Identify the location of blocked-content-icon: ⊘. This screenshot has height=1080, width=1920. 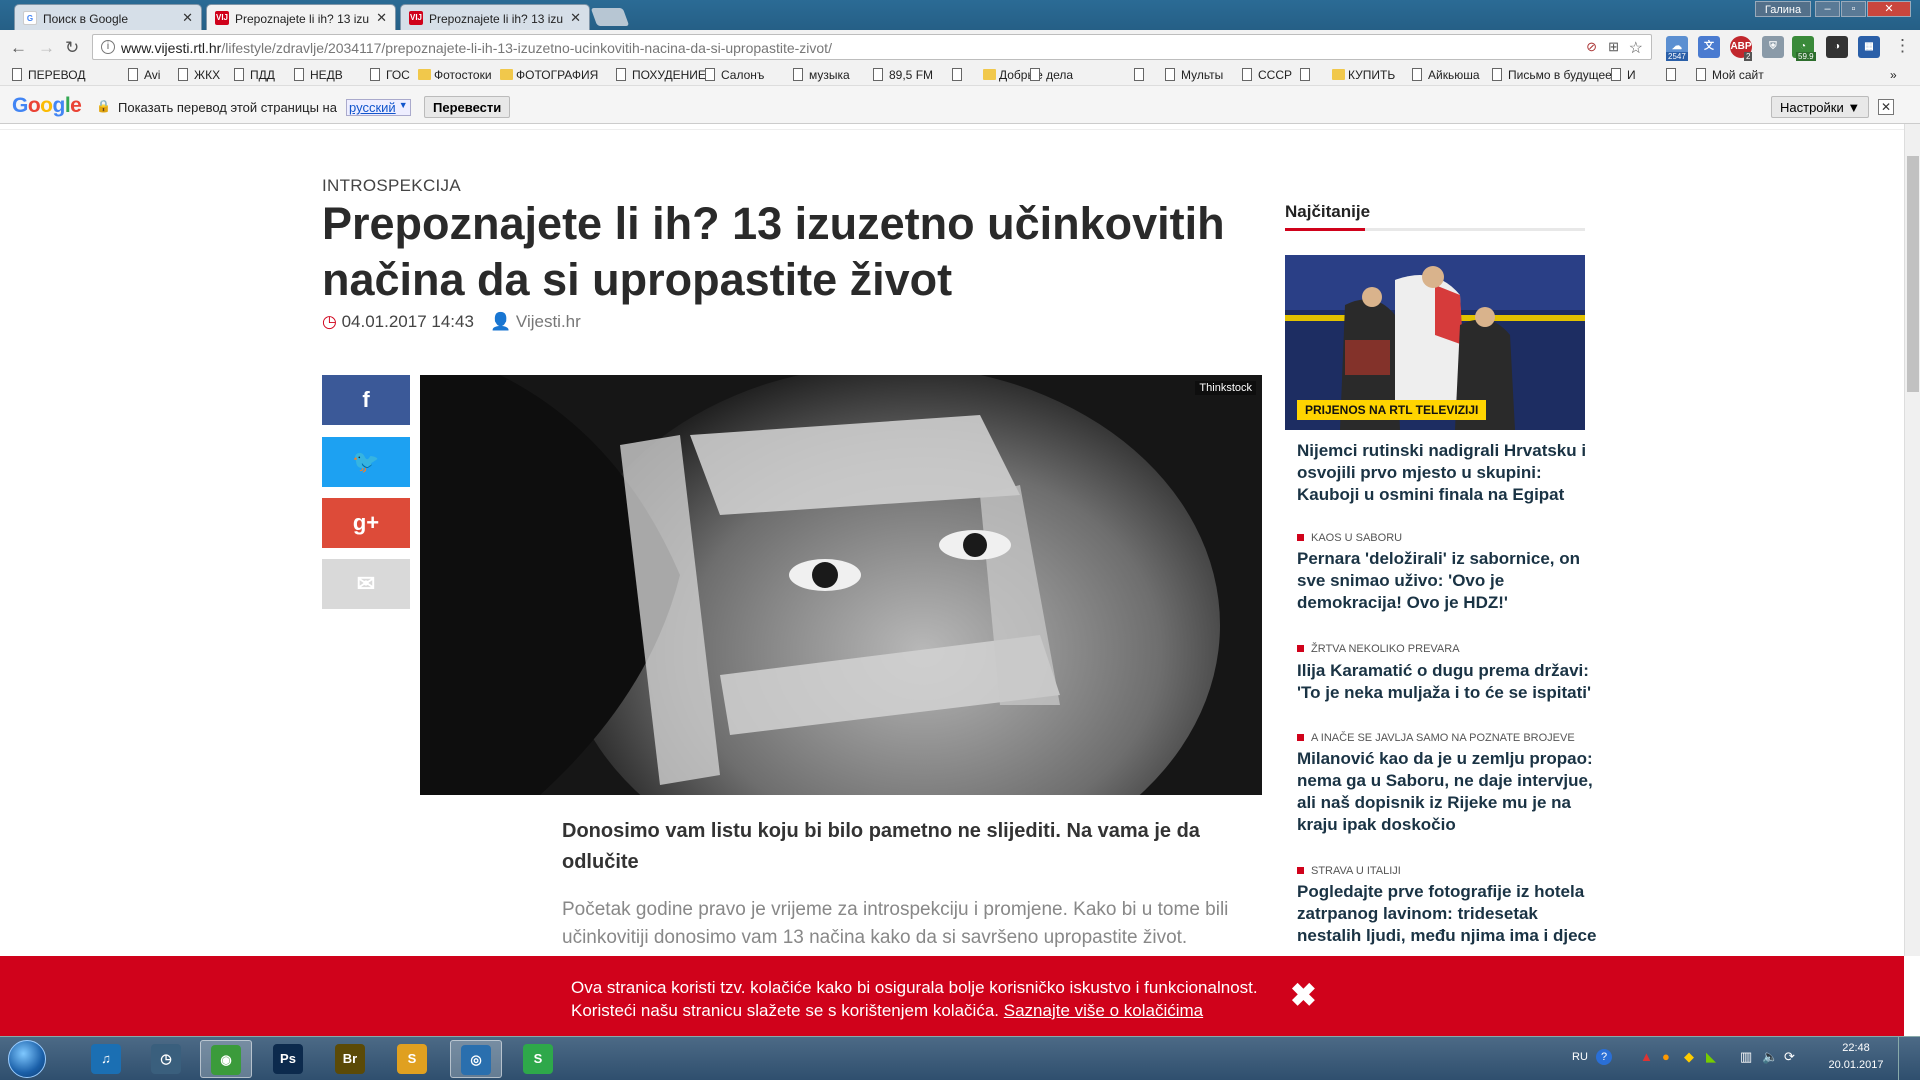
(1591, 47).